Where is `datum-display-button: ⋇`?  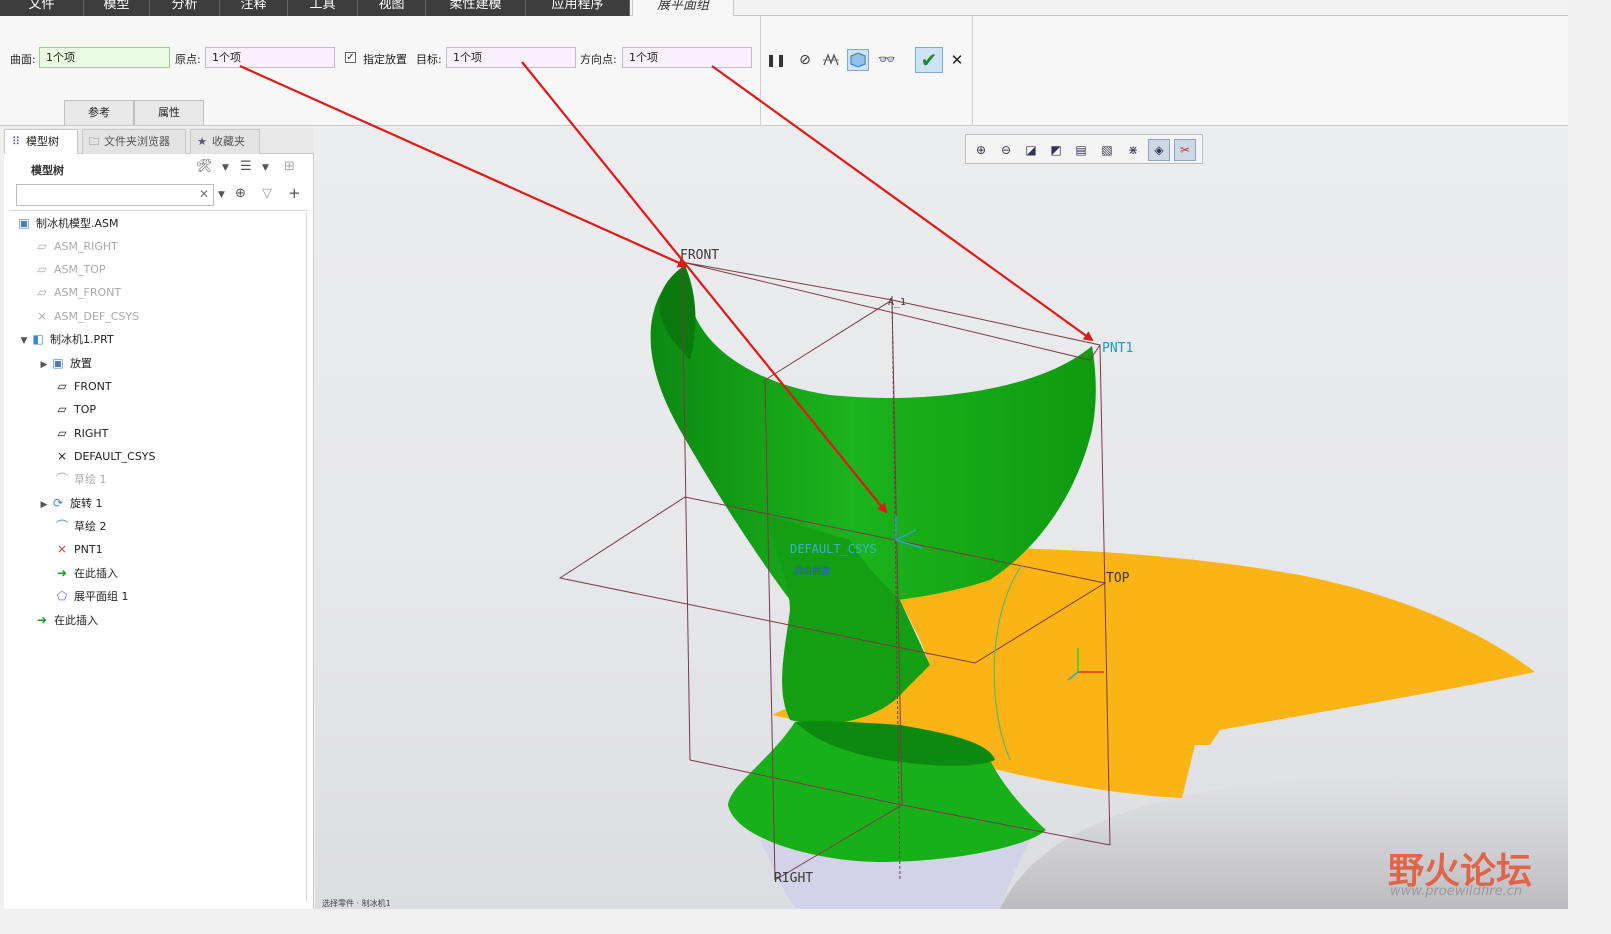 datum-display-button: ⋇ is located at coordinates (1133, 150).